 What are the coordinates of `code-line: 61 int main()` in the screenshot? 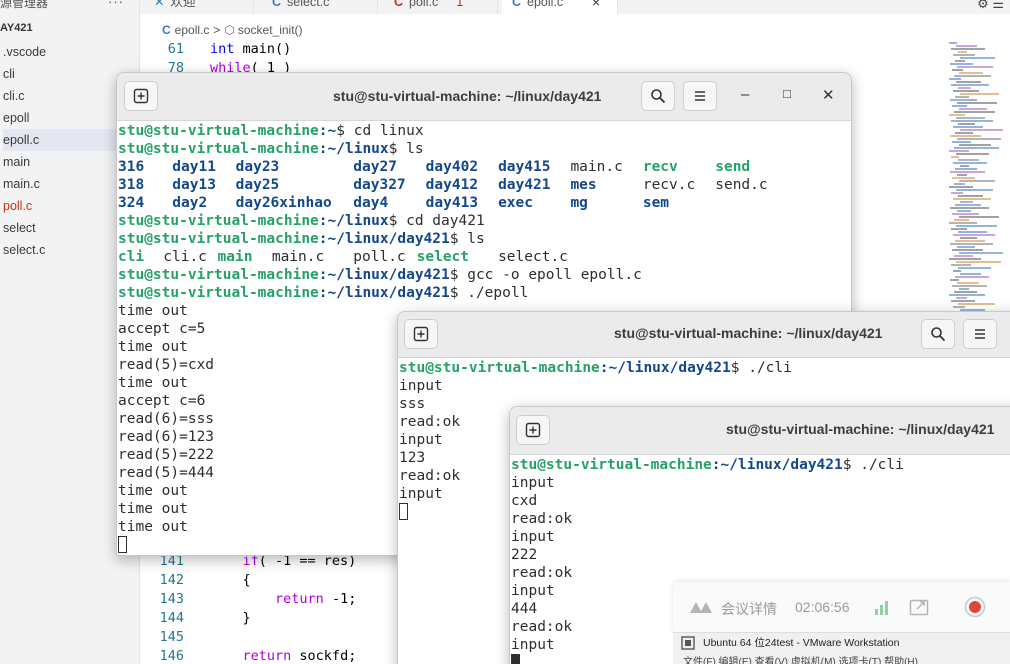 It's located at (216, 49).